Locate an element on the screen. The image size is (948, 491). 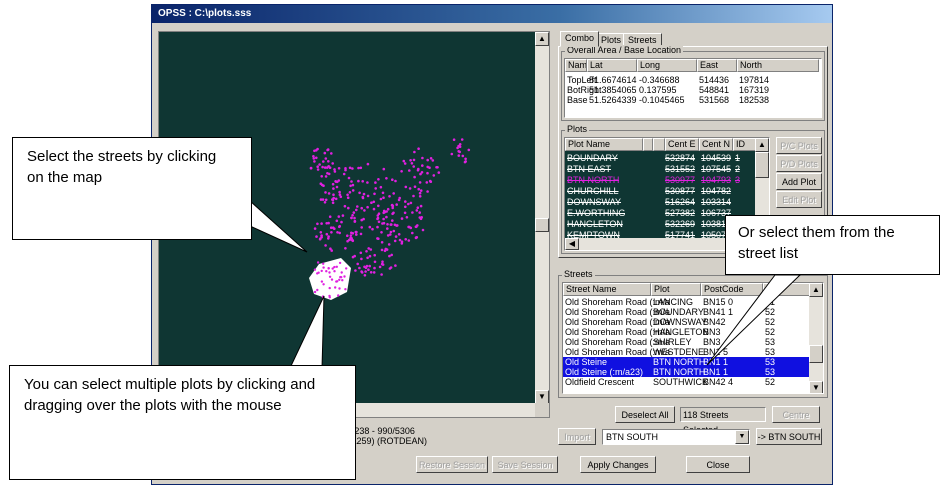
column-header: Plot Name is located at coordinates (604, 144).